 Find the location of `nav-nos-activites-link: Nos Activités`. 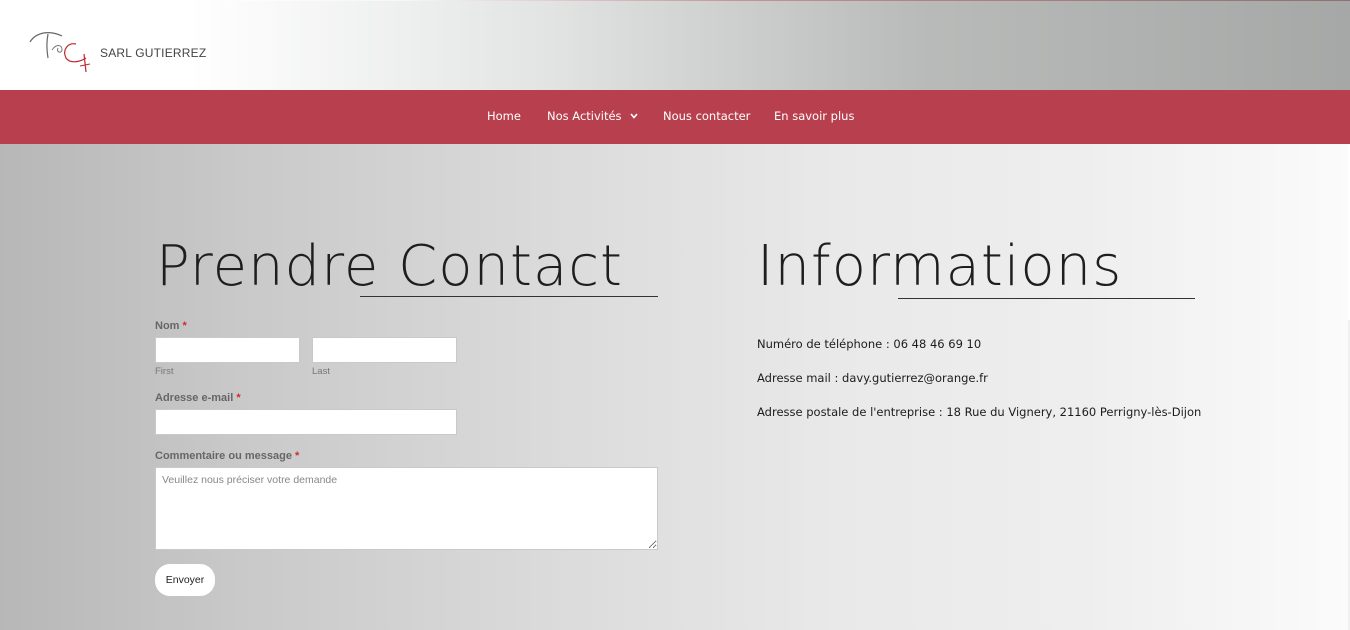

nav-nos-activites-link: Nos Activités is located at coordinates (584, 116).